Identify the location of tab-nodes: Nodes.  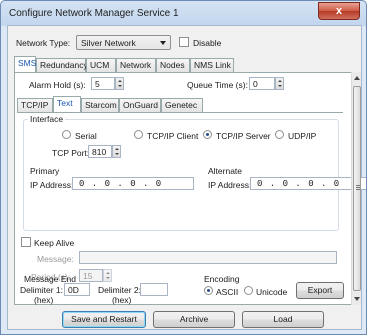
(173, 65).